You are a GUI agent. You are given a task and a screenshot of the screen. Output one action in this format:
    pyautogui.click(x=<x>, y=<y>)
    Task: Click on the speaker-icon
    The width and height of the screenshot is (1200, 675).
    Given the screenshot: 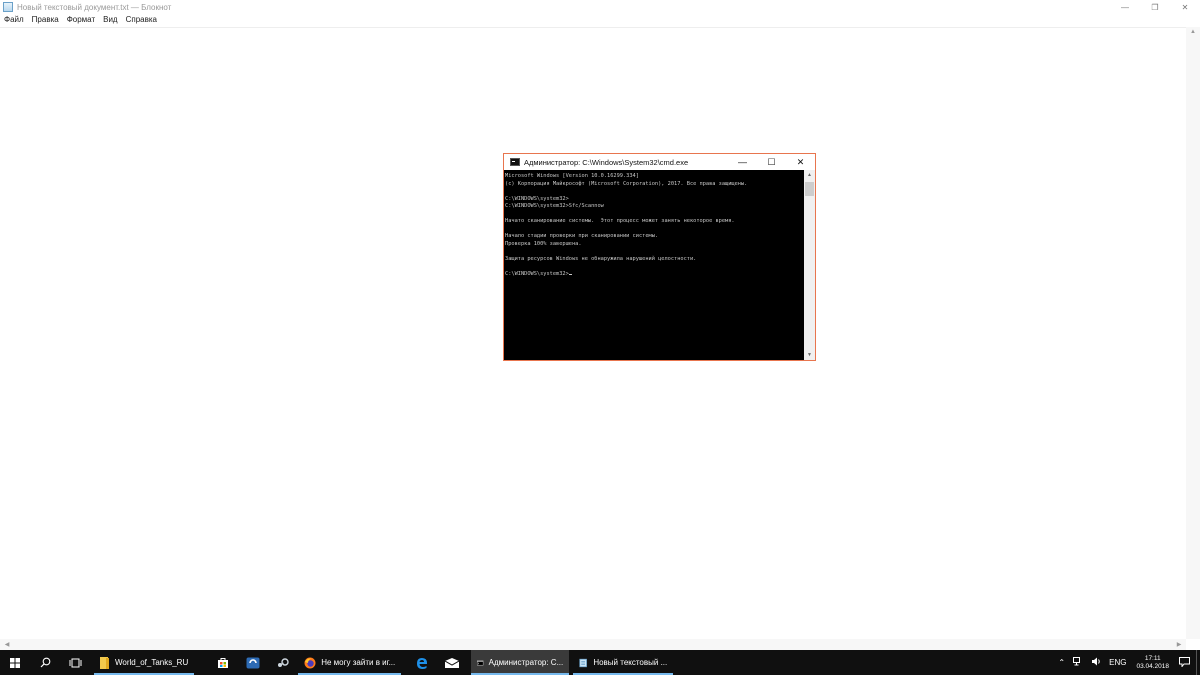 What is the action you would take?
    pyautogui.click(x=1096, y=662)
    